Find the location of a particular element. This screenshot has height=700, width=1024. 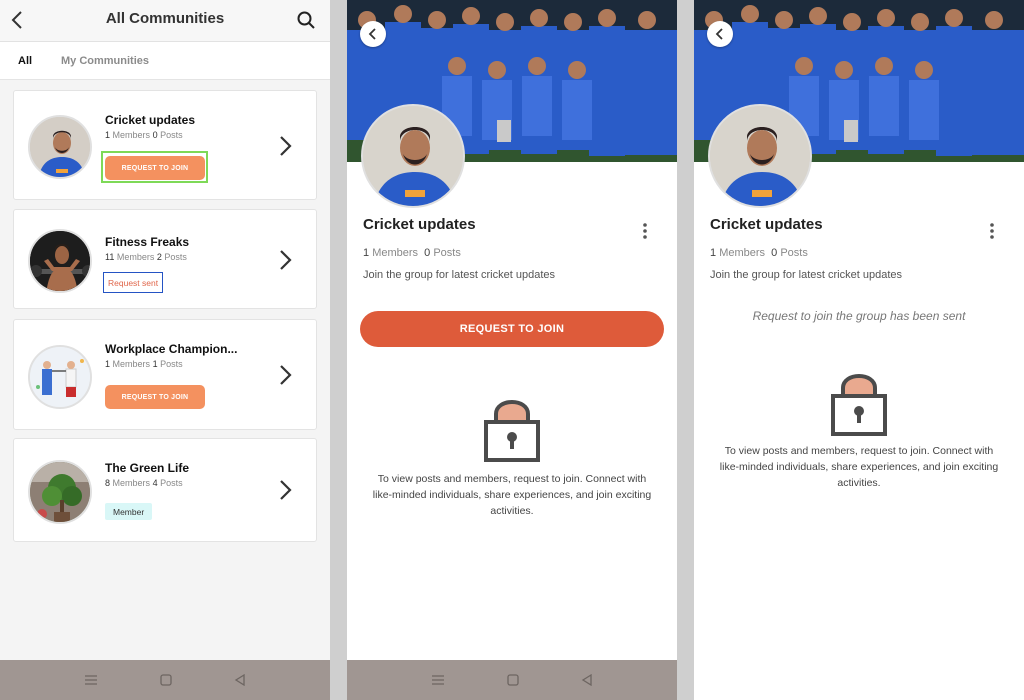

request-sent-status: Request sent is located at coordinates (133, 282).